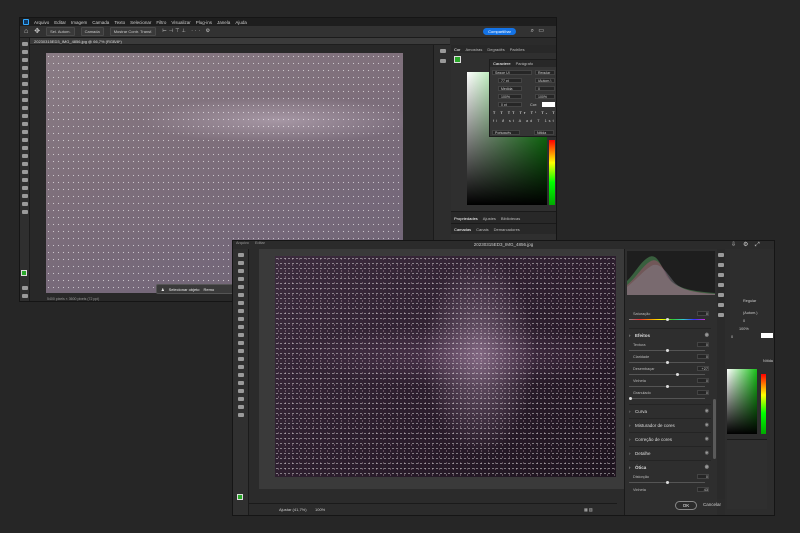 Image resolution: width=800 pixels, height=533 pixels. Describe the element at coordinates (24, 273) in the screenshot. I see `foreground-color-swatch` at that location.